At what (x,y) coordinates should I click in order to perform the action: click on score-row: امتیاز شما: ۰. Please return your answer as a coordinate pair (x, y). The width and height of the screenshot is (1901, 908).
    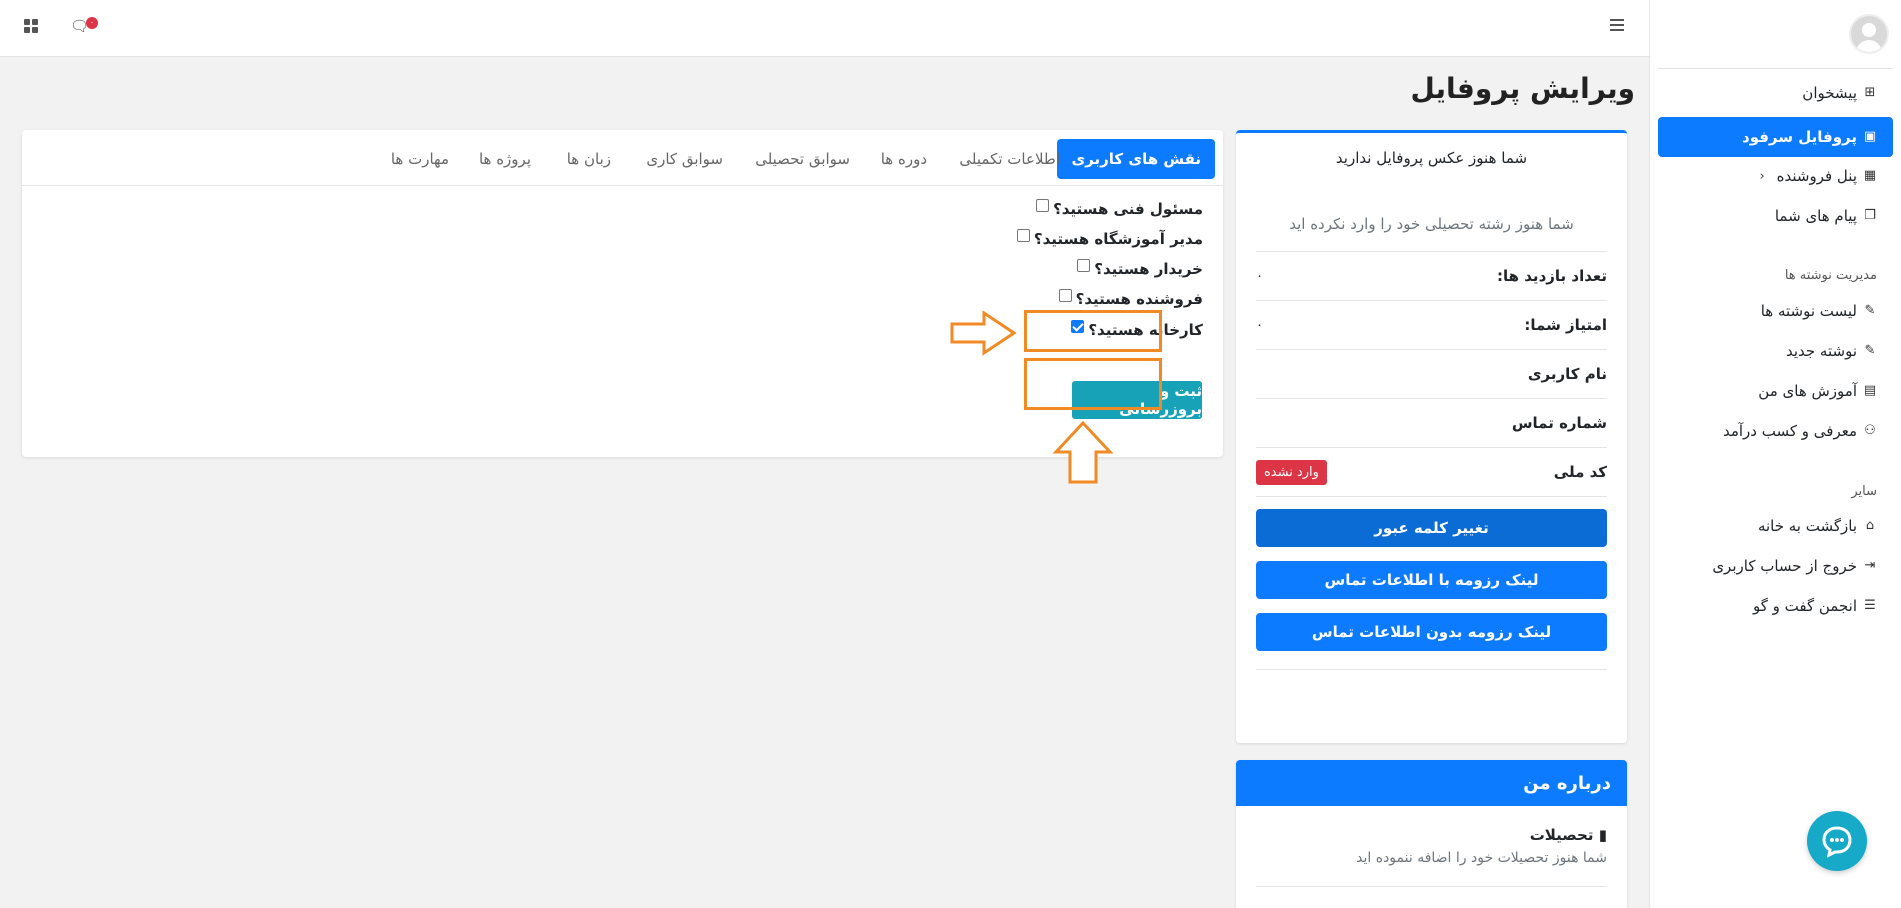
    Looking at the image, I should click on (1431, 324).